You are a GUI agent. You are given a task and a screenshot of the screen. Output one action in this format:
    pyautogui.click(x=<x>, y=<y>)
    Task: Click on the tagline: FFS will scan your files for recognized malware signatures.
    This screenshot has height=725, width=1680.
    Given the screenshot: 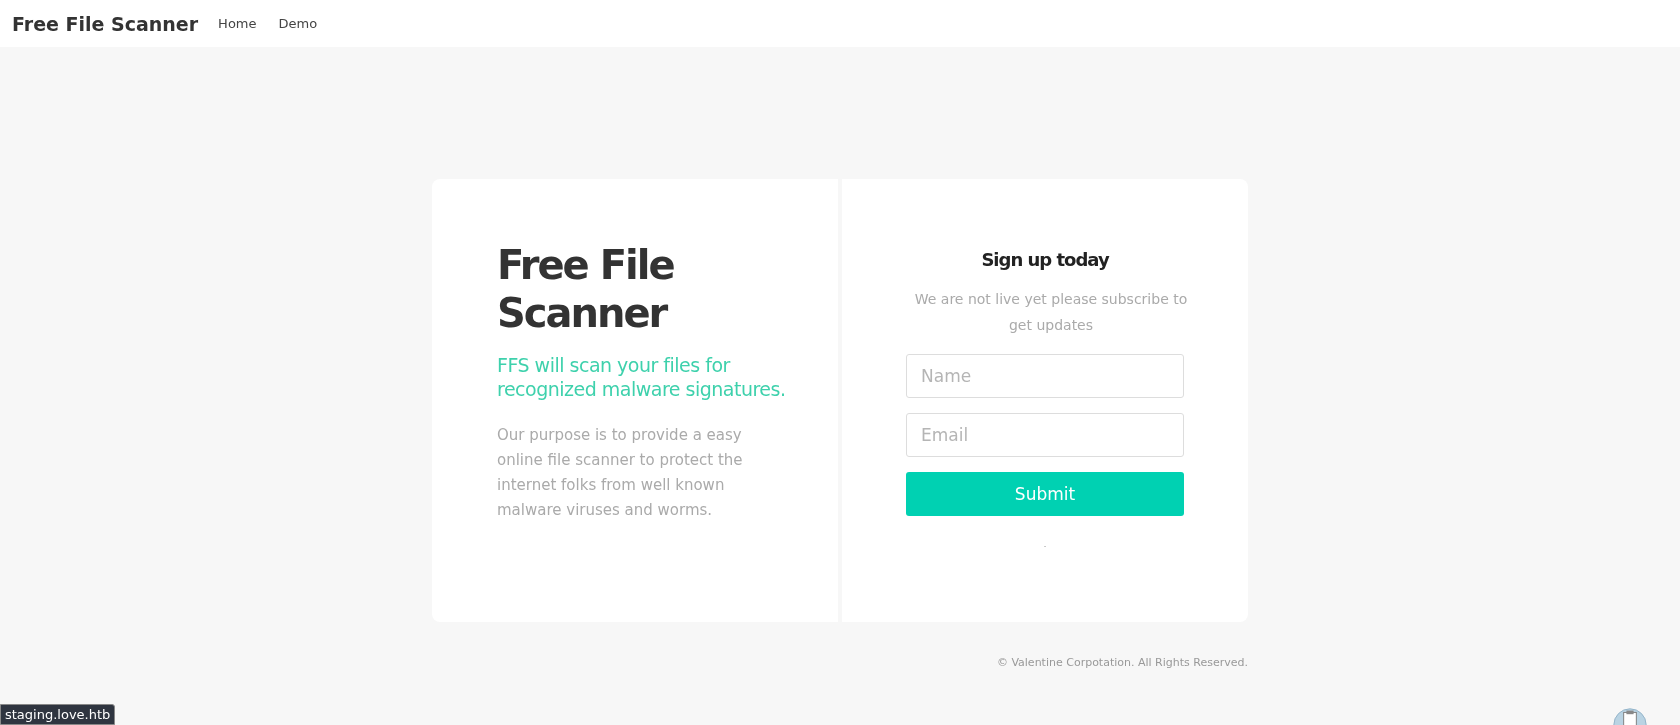 What is the action you would take?
    pyautogui.click(x=642, y=377)
    